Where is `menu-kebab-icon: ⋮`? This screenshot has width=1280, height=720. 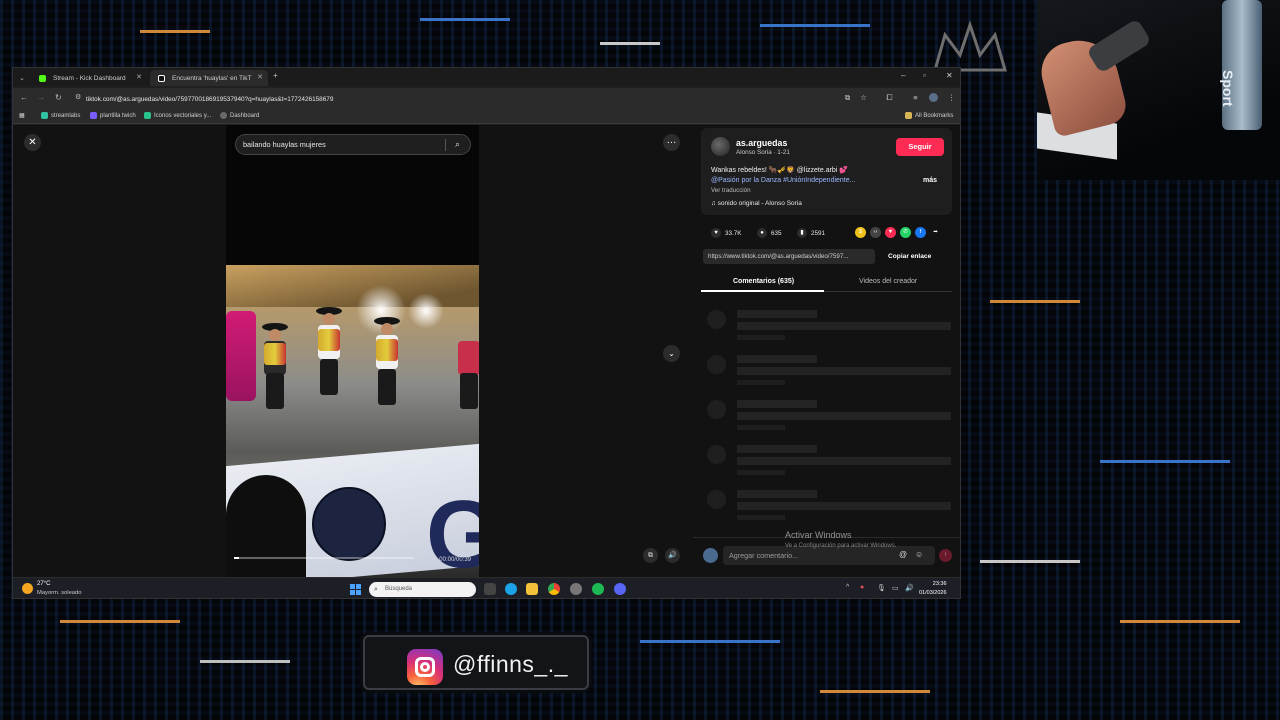 menu-kebab-icon: ⋮ is located at coordinates (951, 97).